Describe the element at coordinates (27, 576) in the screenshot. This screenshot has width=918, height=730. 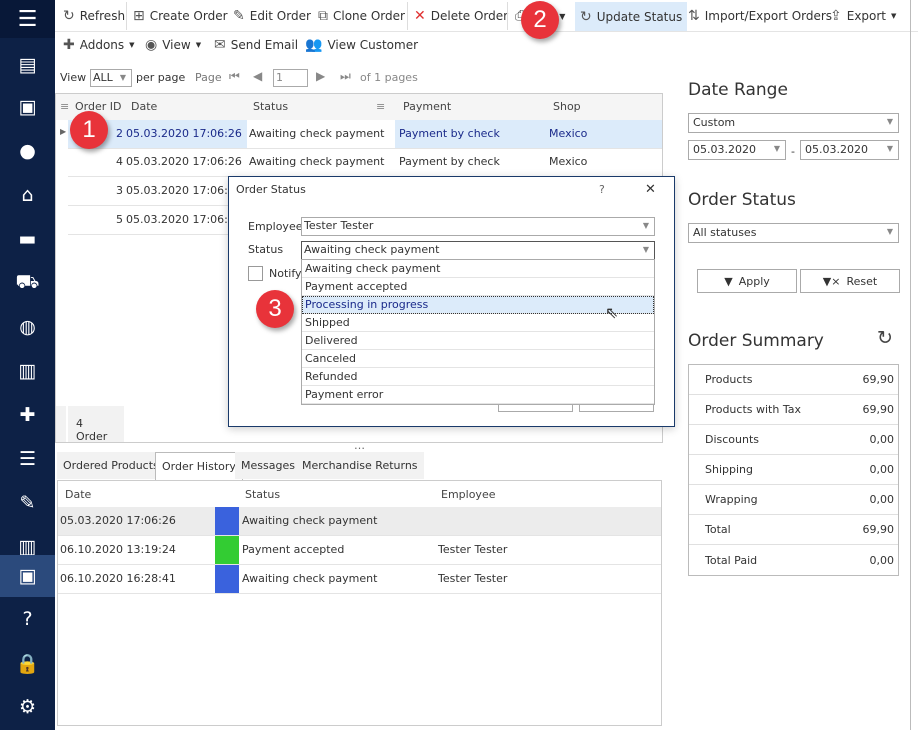
I see `orders-icon: ▣` at that location.